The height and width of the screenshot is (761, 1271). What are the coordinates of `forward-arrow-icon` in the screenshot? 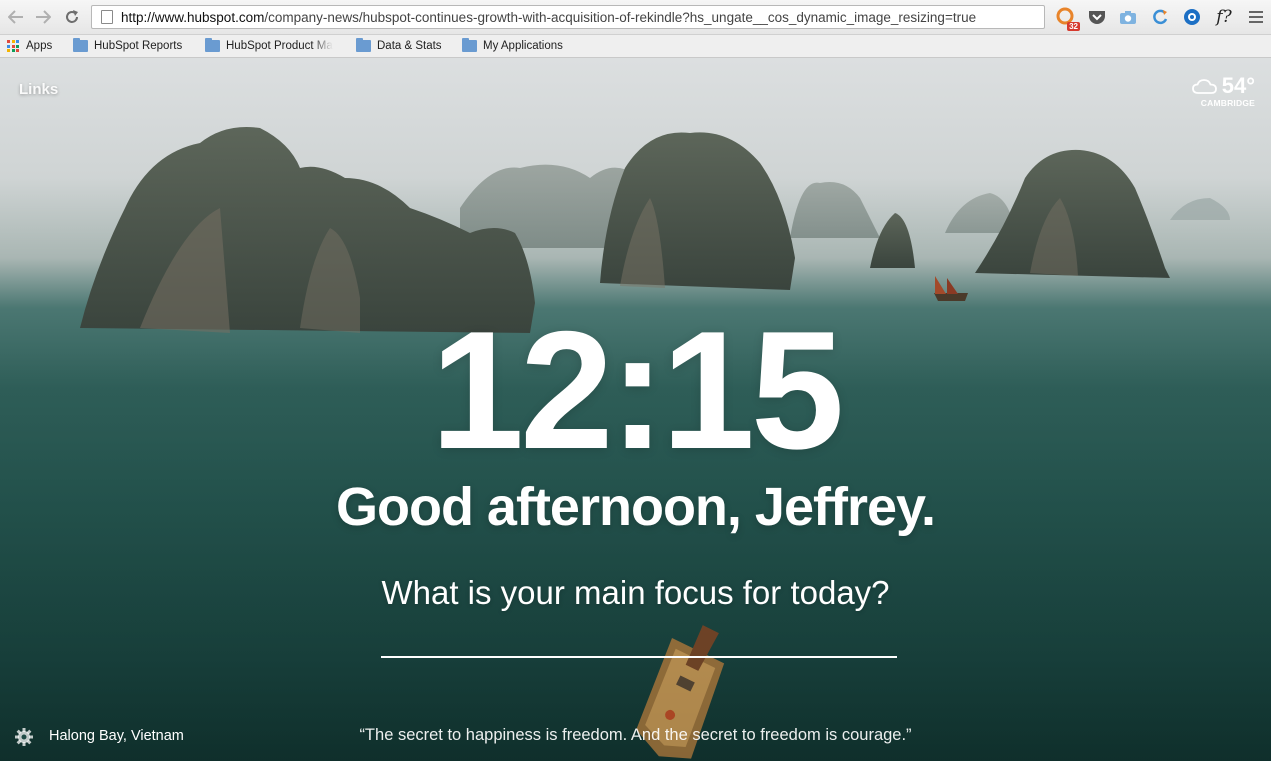 It's located at (43, 17).